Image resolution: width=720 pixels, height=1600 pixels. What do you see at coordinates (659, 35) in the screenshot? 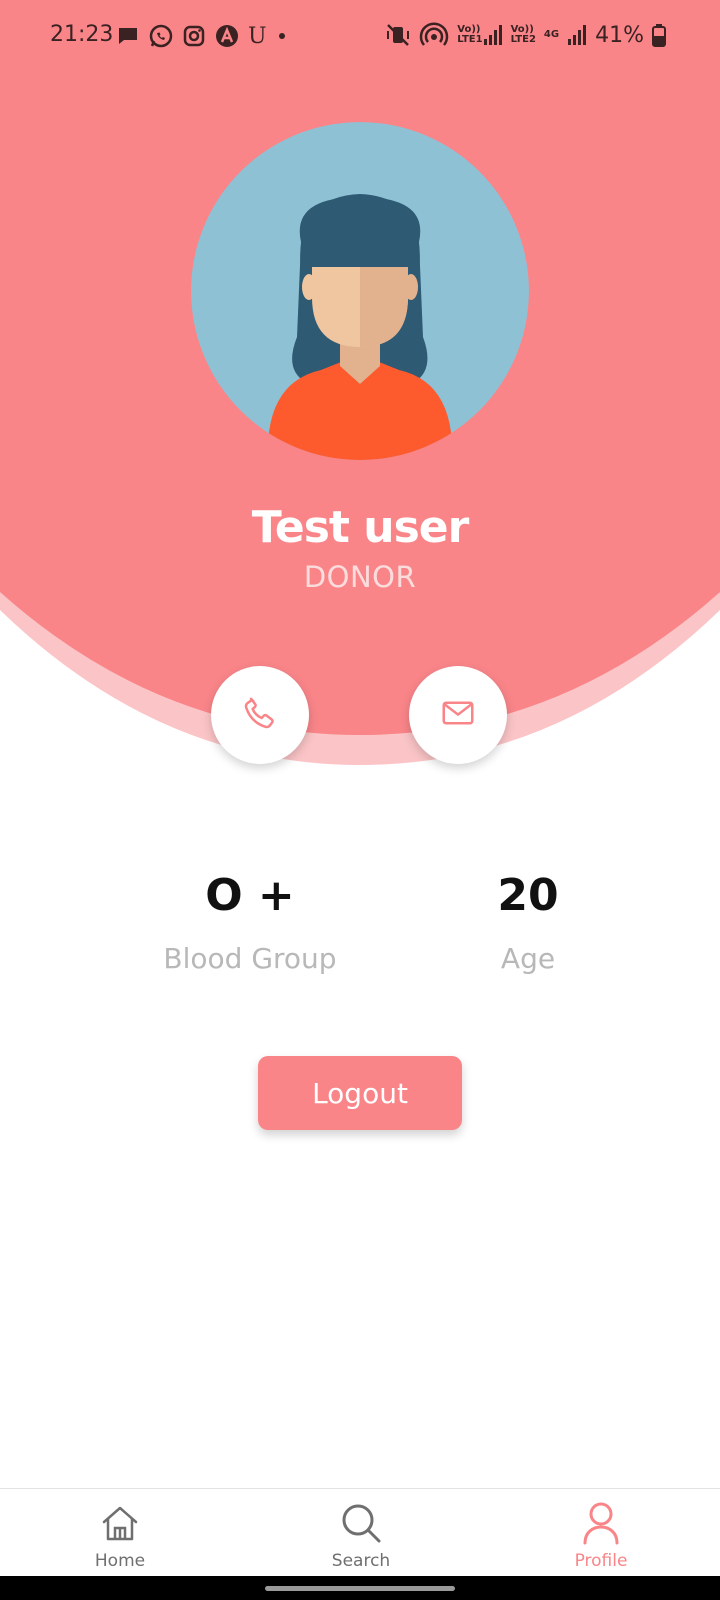
I see `battery-icon` at bounding box center [659, 35].